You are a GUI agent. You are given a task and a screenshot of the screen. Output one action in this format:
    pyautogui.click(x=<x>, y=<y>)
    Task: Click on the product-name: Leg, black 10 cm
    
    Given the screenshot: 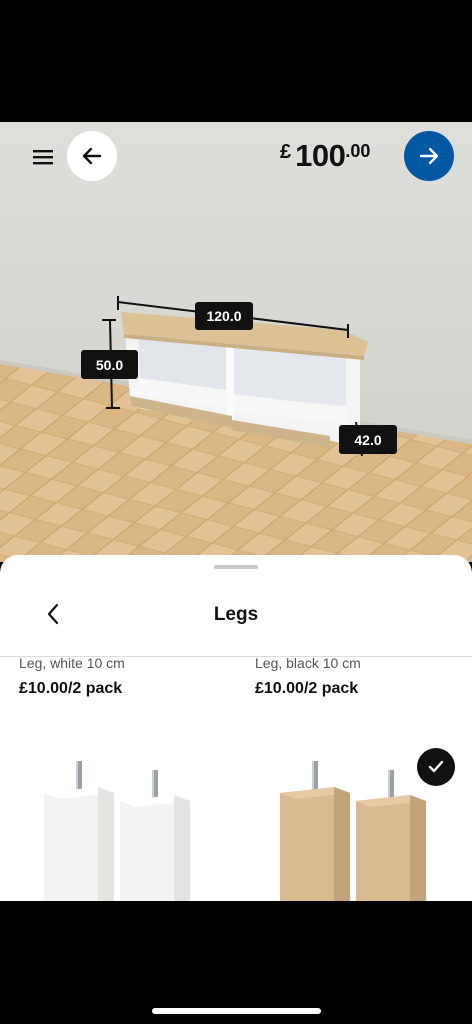 What is the action you would take?
    pyautogui.click(x=308, y=663)
    